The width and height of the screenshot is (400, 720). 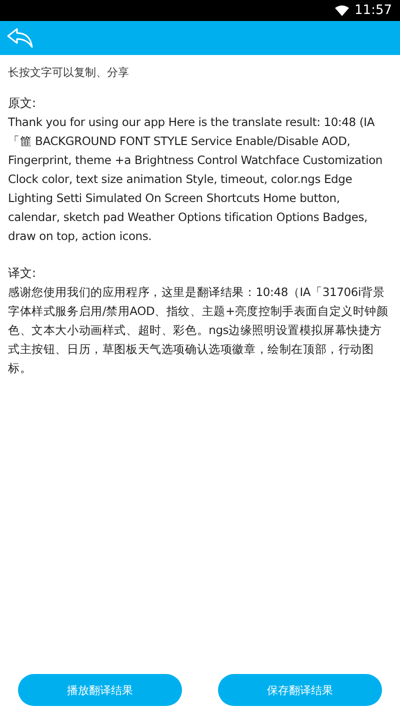 I want to click on section-label: 原文:, so click(x=23, y=103).